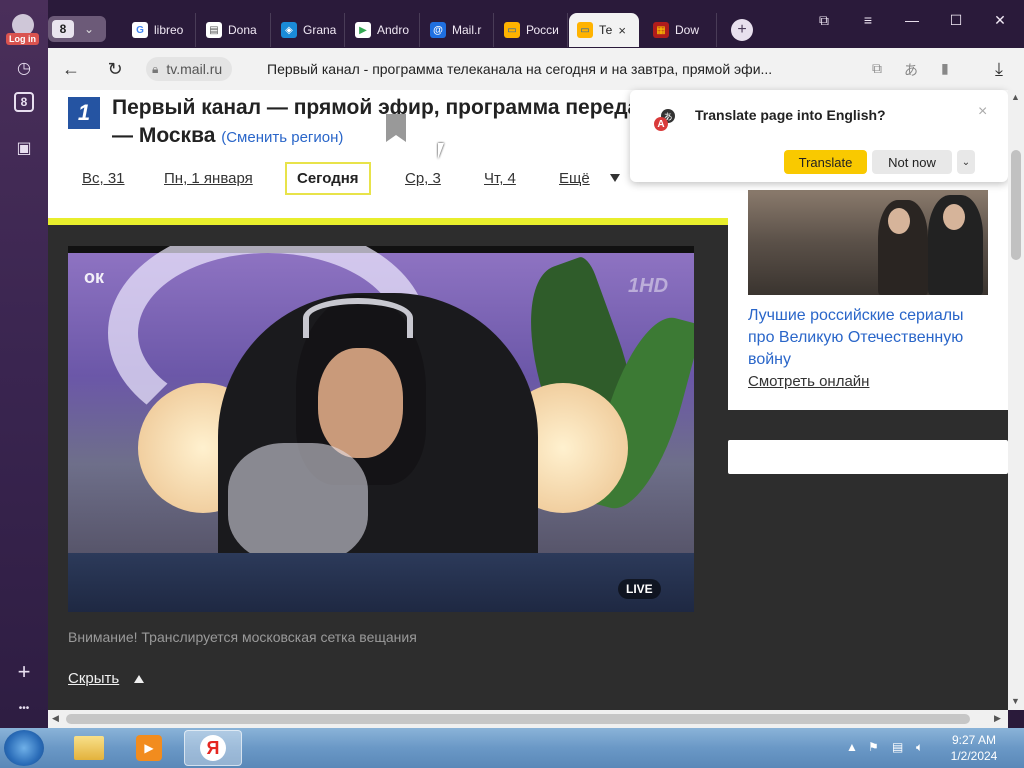 Image resolution: width=1024 pixels, height=768 pixels. Describe the element at coordinates (661, 30) in the screenshot. I see `download-site-icon: ▦` at that location.